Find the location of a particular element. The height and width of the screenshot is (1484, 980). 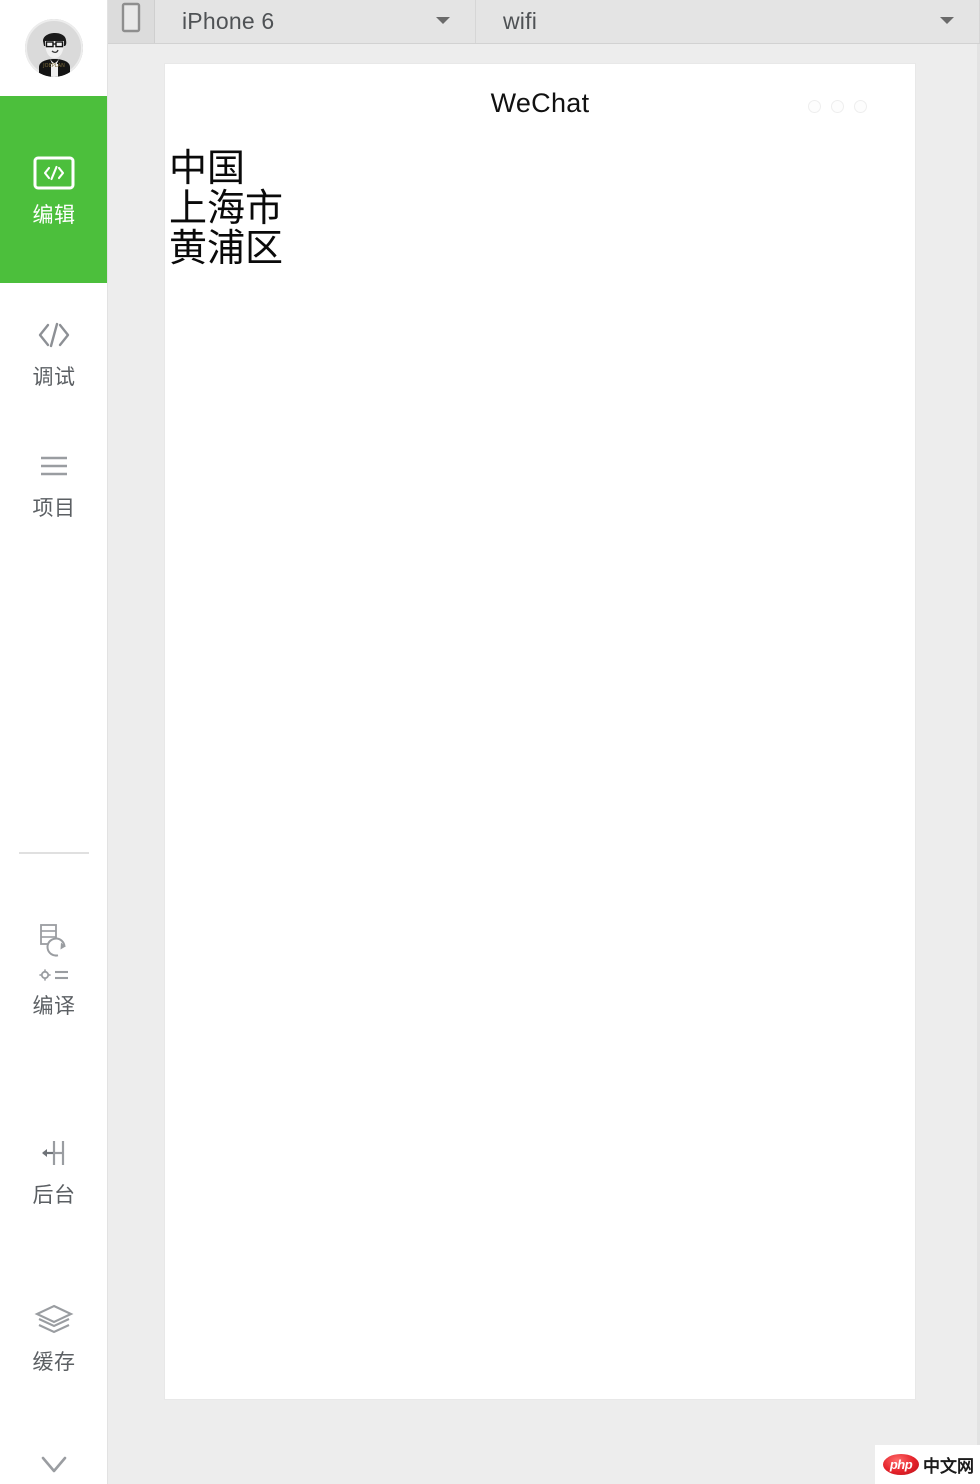

sidebar-item-compile: 编译 is located at coordinates (53, 970).